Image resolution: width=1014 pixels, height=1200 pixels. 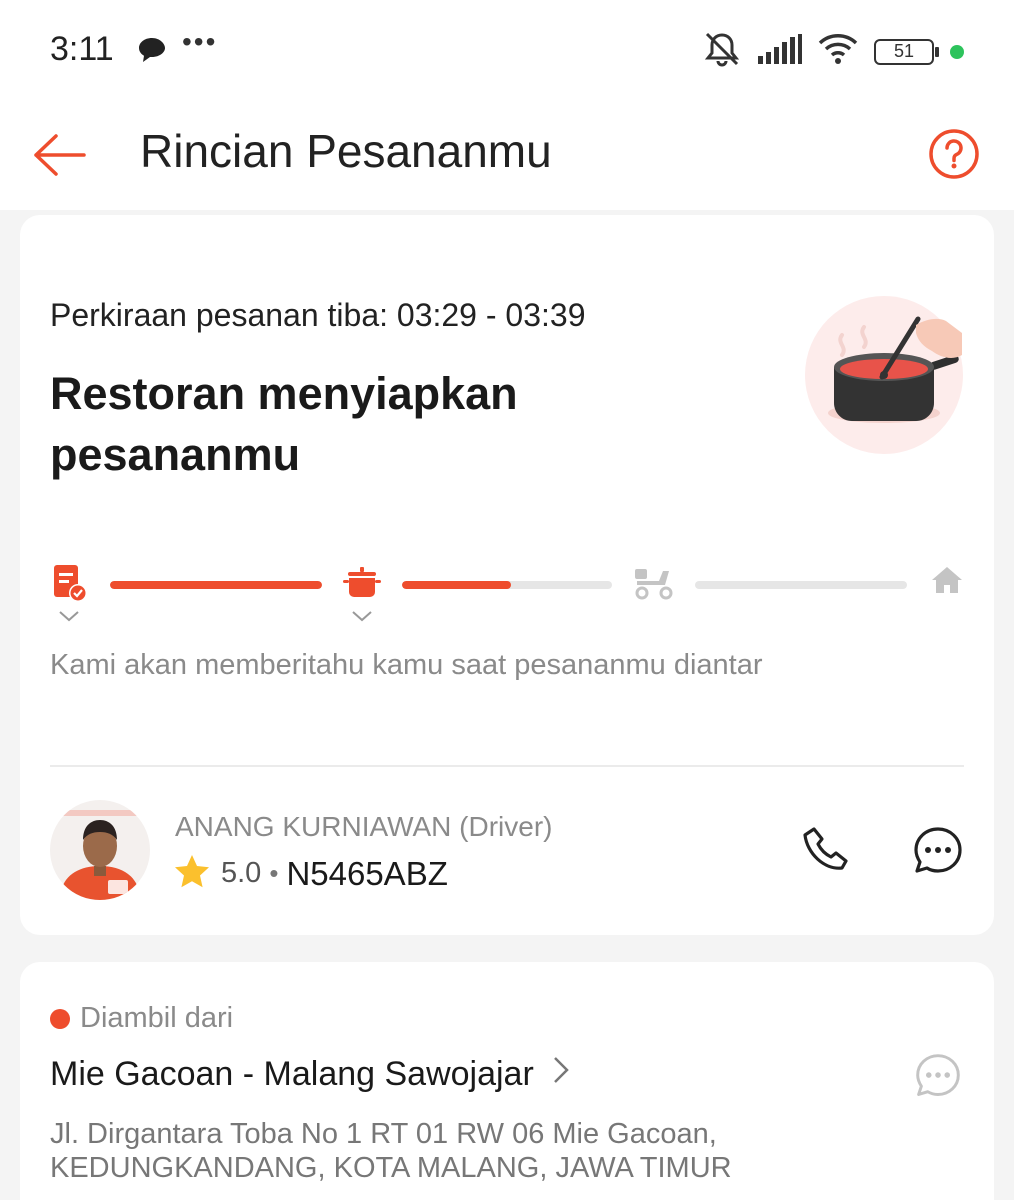 I want to click on star-icon, so click(x=192, y=873).